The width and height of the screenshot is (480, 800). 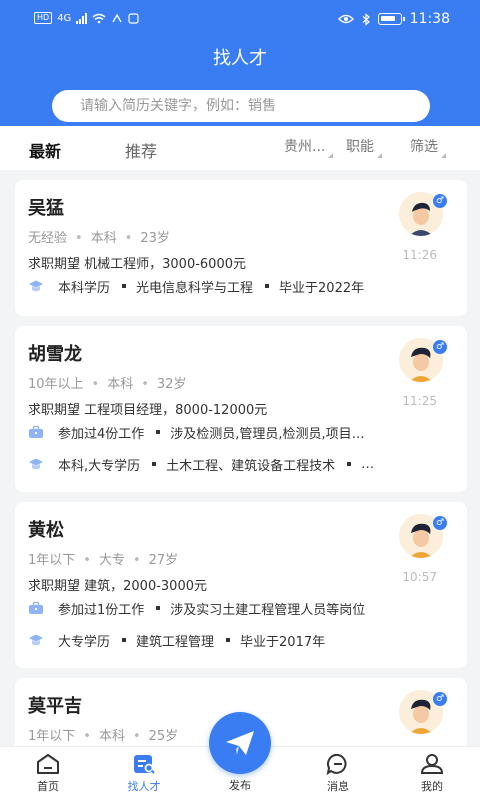 I want to click on age: 27岁, so click(x=163, y=560).